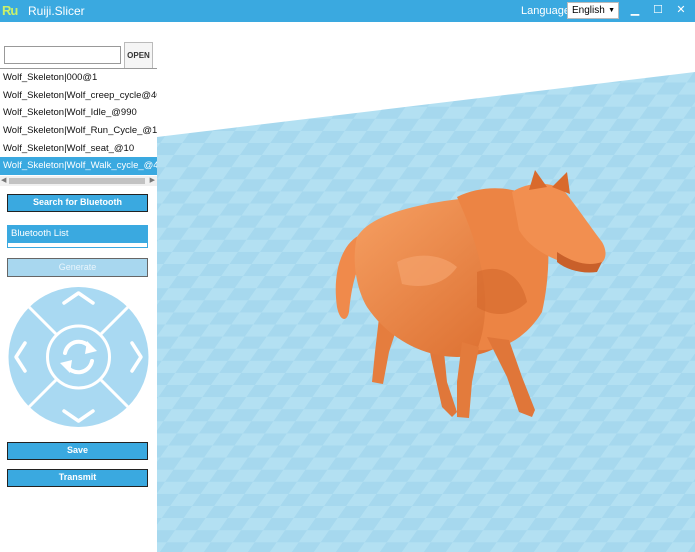  I want to click on language-selected-value: English, so click(588, 10).